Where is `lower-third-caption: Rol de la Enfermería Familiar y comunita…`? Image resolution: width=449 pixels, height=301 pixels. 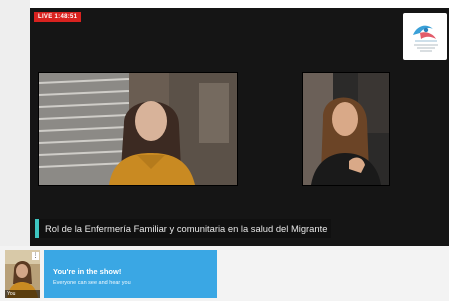
lower-third-caption: Rol de la Enfermería Familiar y comunita… is located at coordinates (183, 228).